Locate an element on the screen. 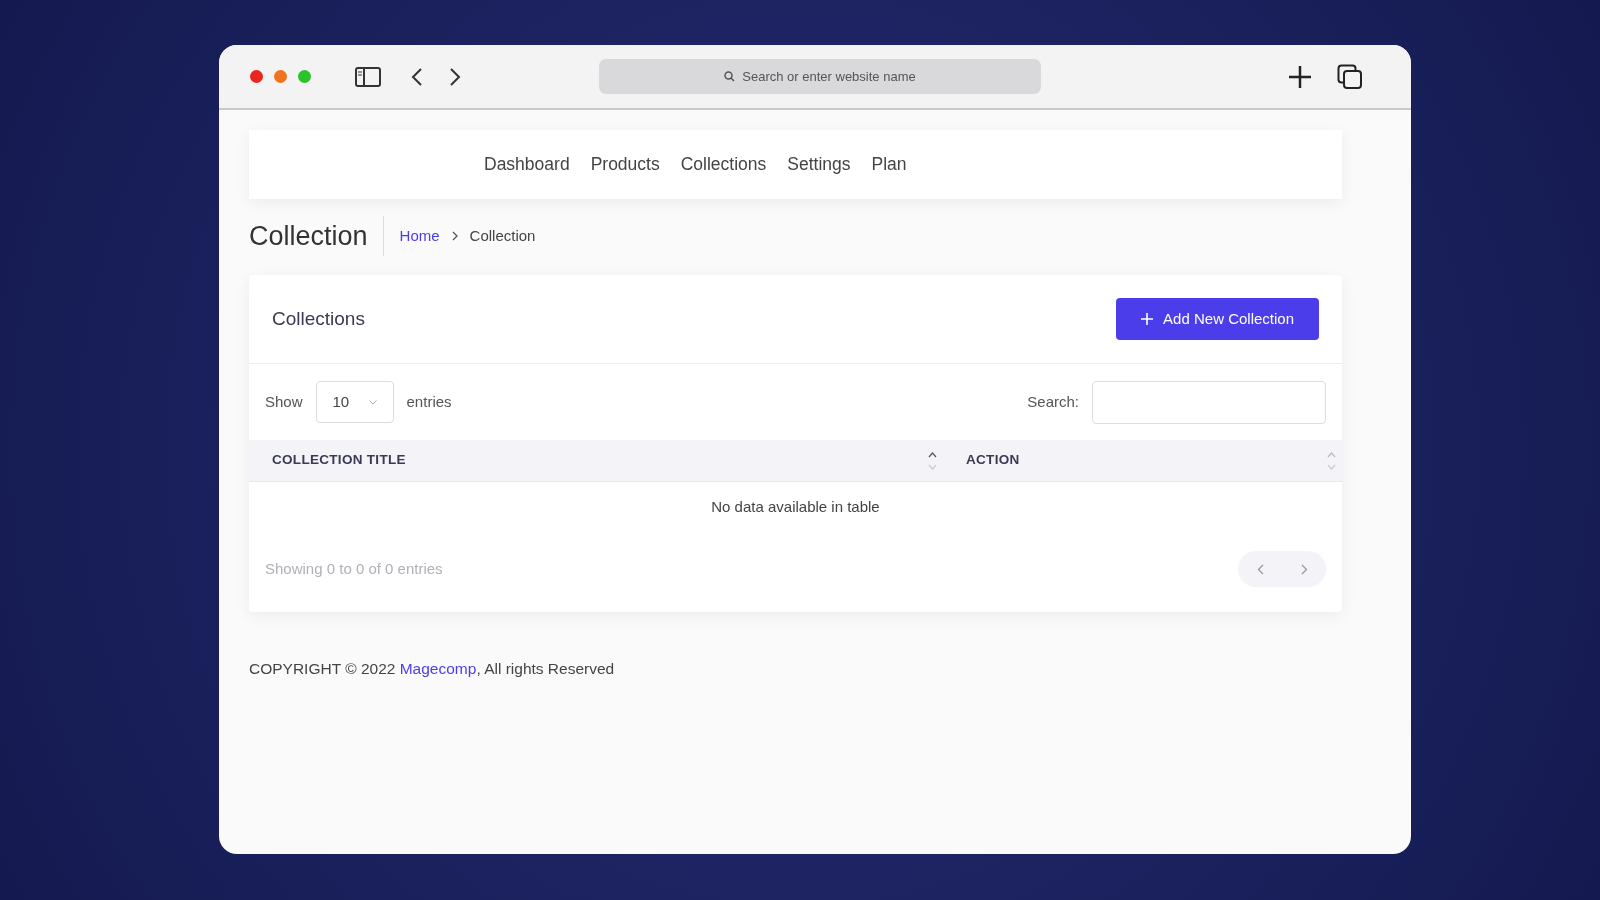 The height and width of the screenshot is (900, 1600). nav-link: Dashboard is located at coordinates (527, 164).